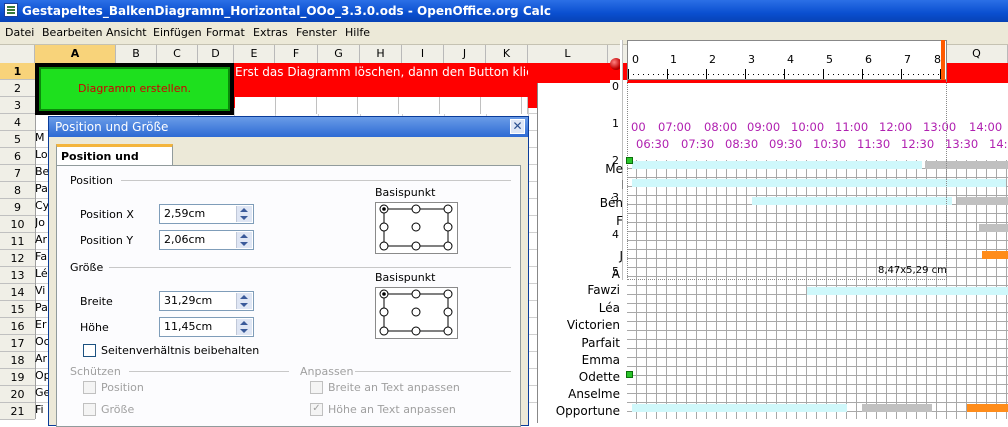  What do you see at coordinates (95, 371) in the screenshot?
I see `protect-section-label: Schützen` at bounding box center [95, 371].